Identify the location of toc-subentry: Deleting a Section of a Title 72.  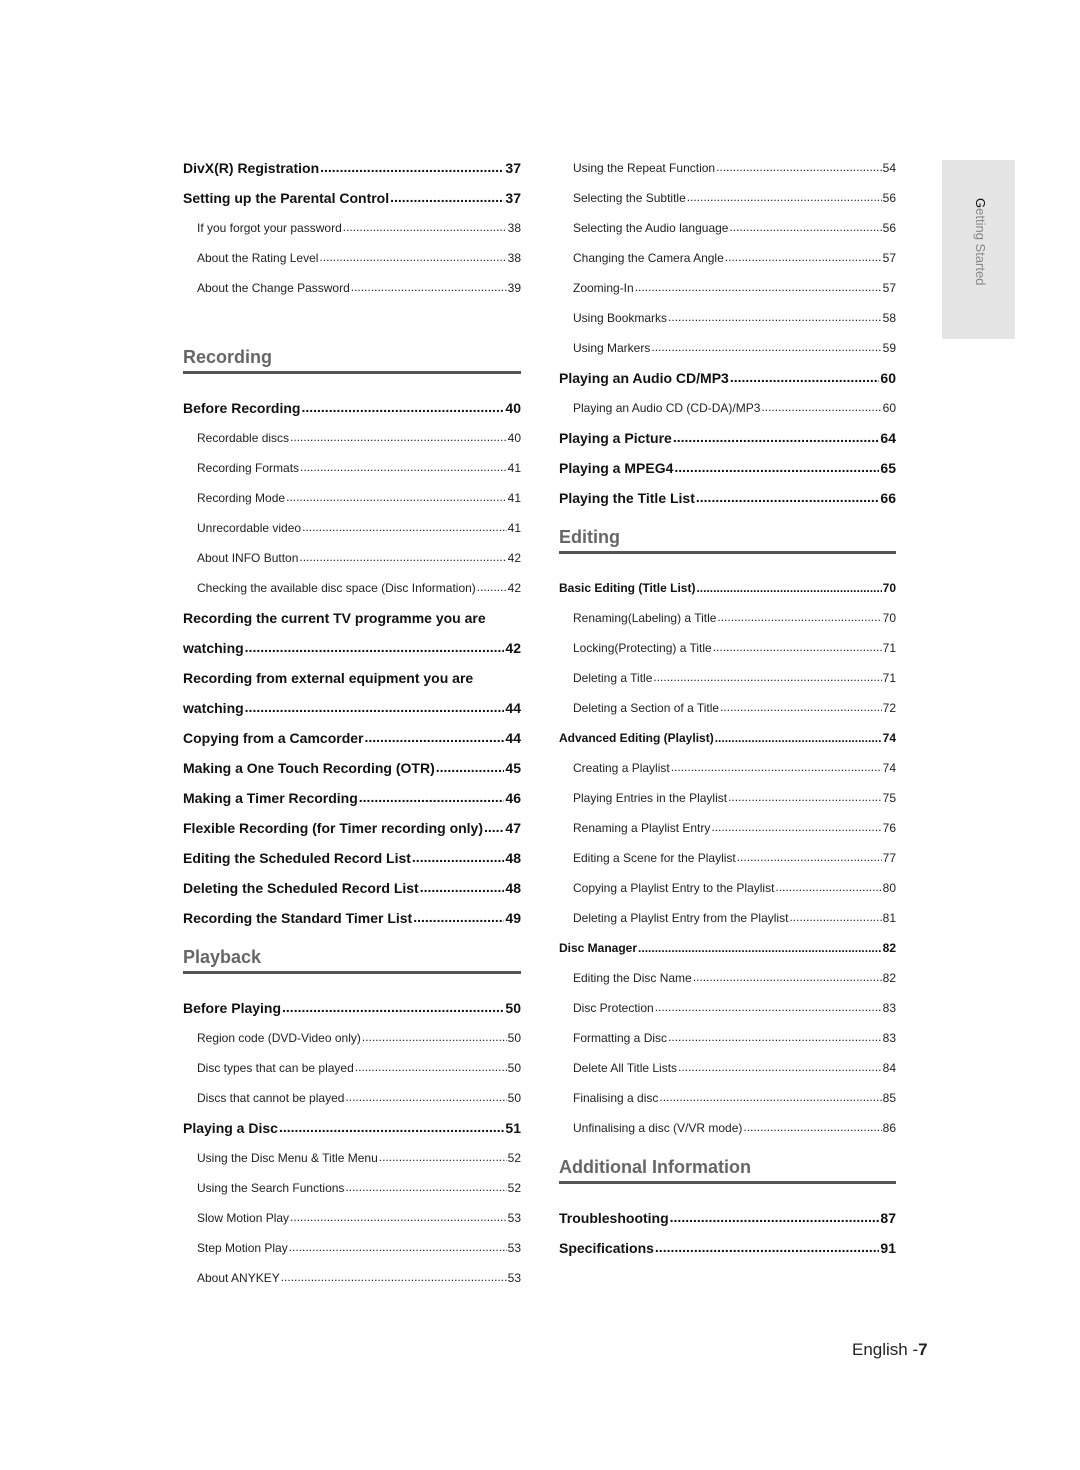
(727, 708).